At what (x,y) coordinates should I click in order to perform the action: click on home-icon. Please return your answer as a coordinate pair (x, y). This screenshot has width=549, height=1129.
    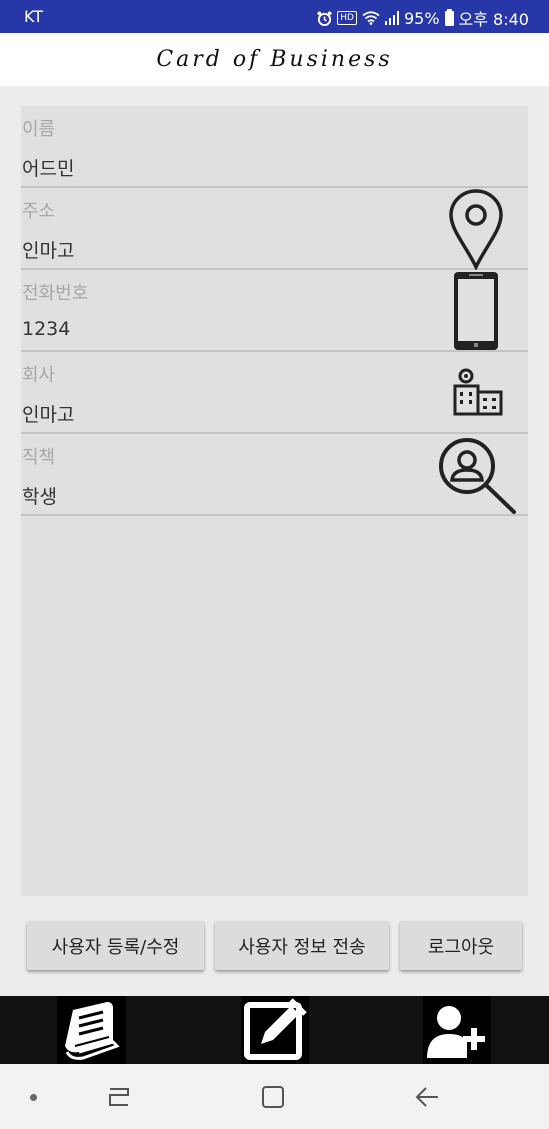
    Looking at the image, I should click on (273, 1097).